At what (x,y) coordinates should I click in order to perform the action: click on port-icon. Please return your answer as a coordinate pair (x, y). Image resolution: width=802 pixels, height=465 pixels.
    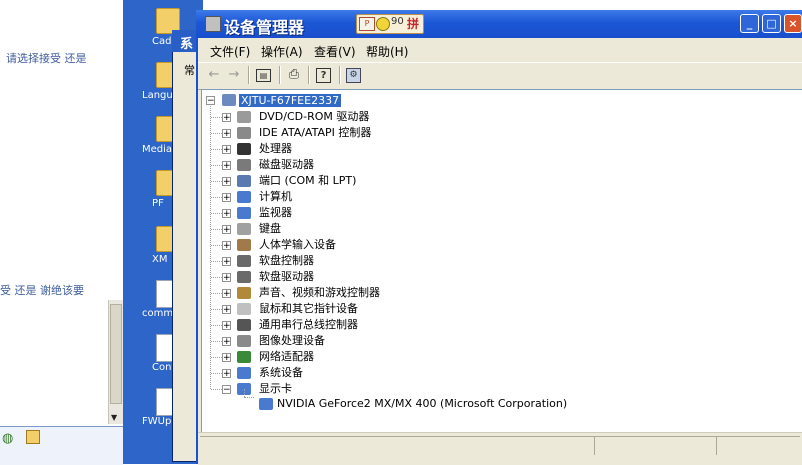
    Looking at the image, I should click on (244, 181).